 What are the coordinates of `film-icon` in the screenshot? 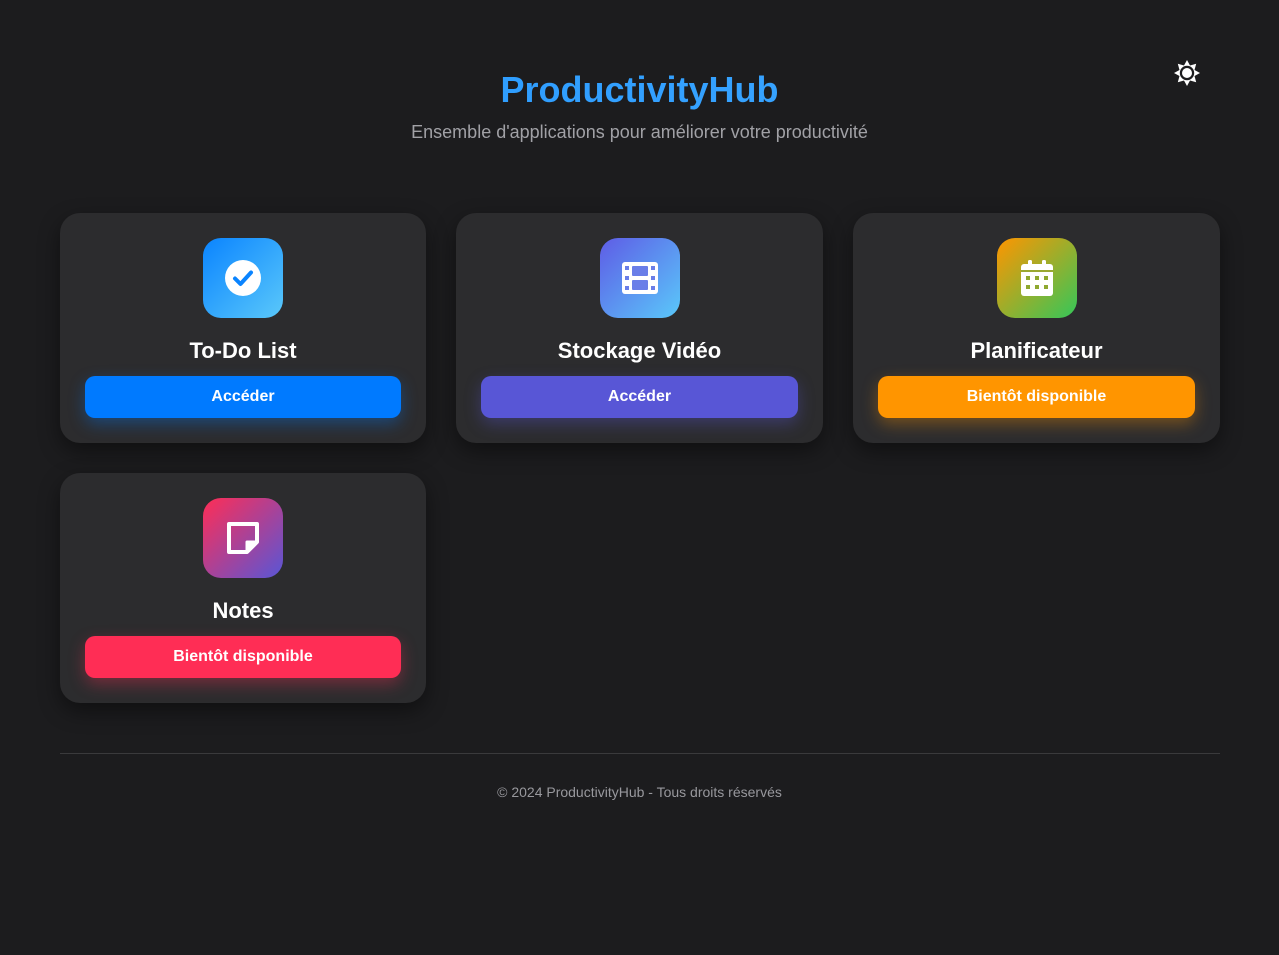 It's located at (639, 278).